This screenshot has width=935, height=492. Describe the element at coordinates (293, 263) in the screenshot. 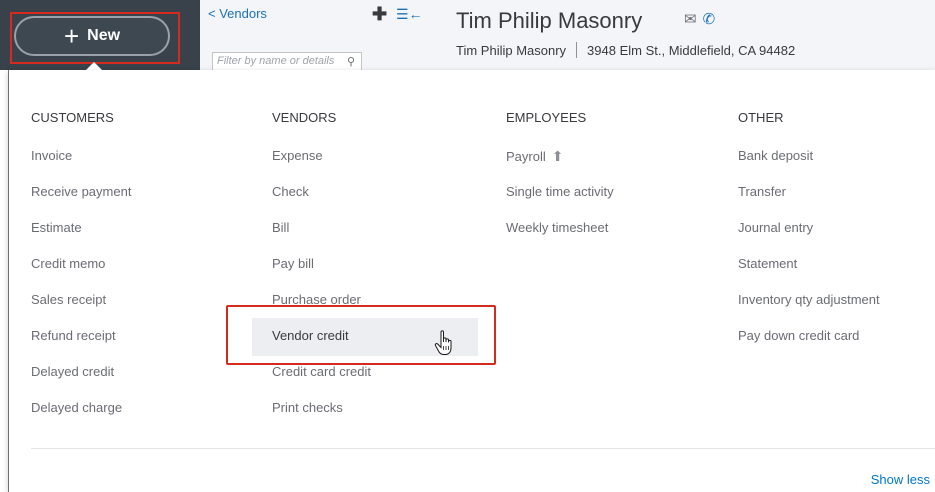

I see `menu-item-pay-bill: Pay bill` at that location.